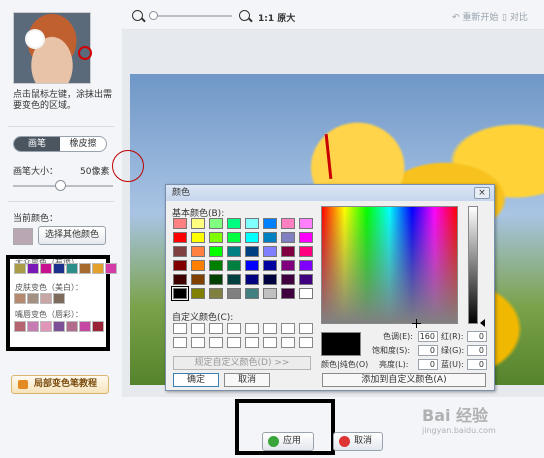  Describe the element at coordinates (475, 16) in the screenshot. I see `restart-button: ↶ 重新开始` at that location.